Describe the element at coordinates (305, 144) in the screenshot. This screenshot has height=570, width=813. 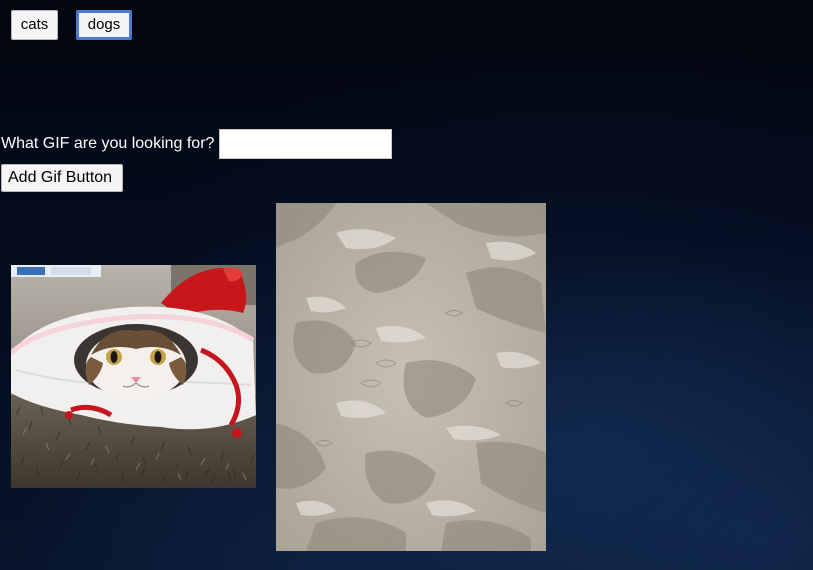
I see `gif-search-input` at that location.